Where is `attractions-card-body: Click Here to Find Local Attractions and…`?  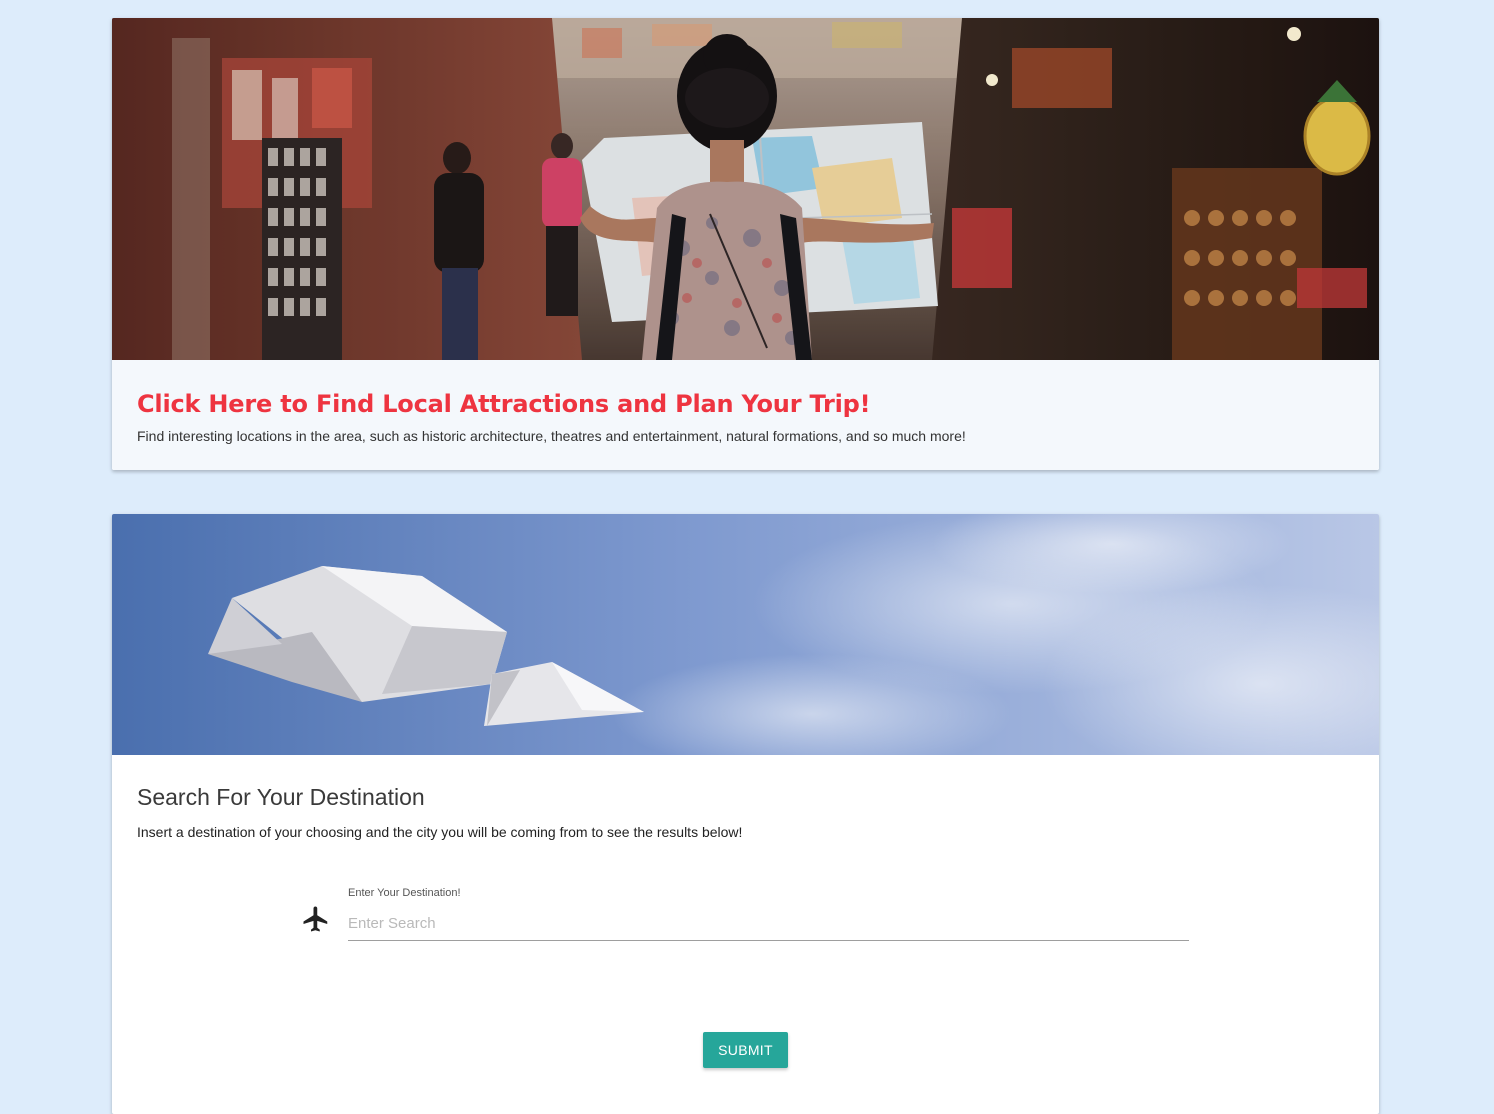 attractions-card-body: Click Here to Find Local Attractions and… is located at coordinates (745, 415).